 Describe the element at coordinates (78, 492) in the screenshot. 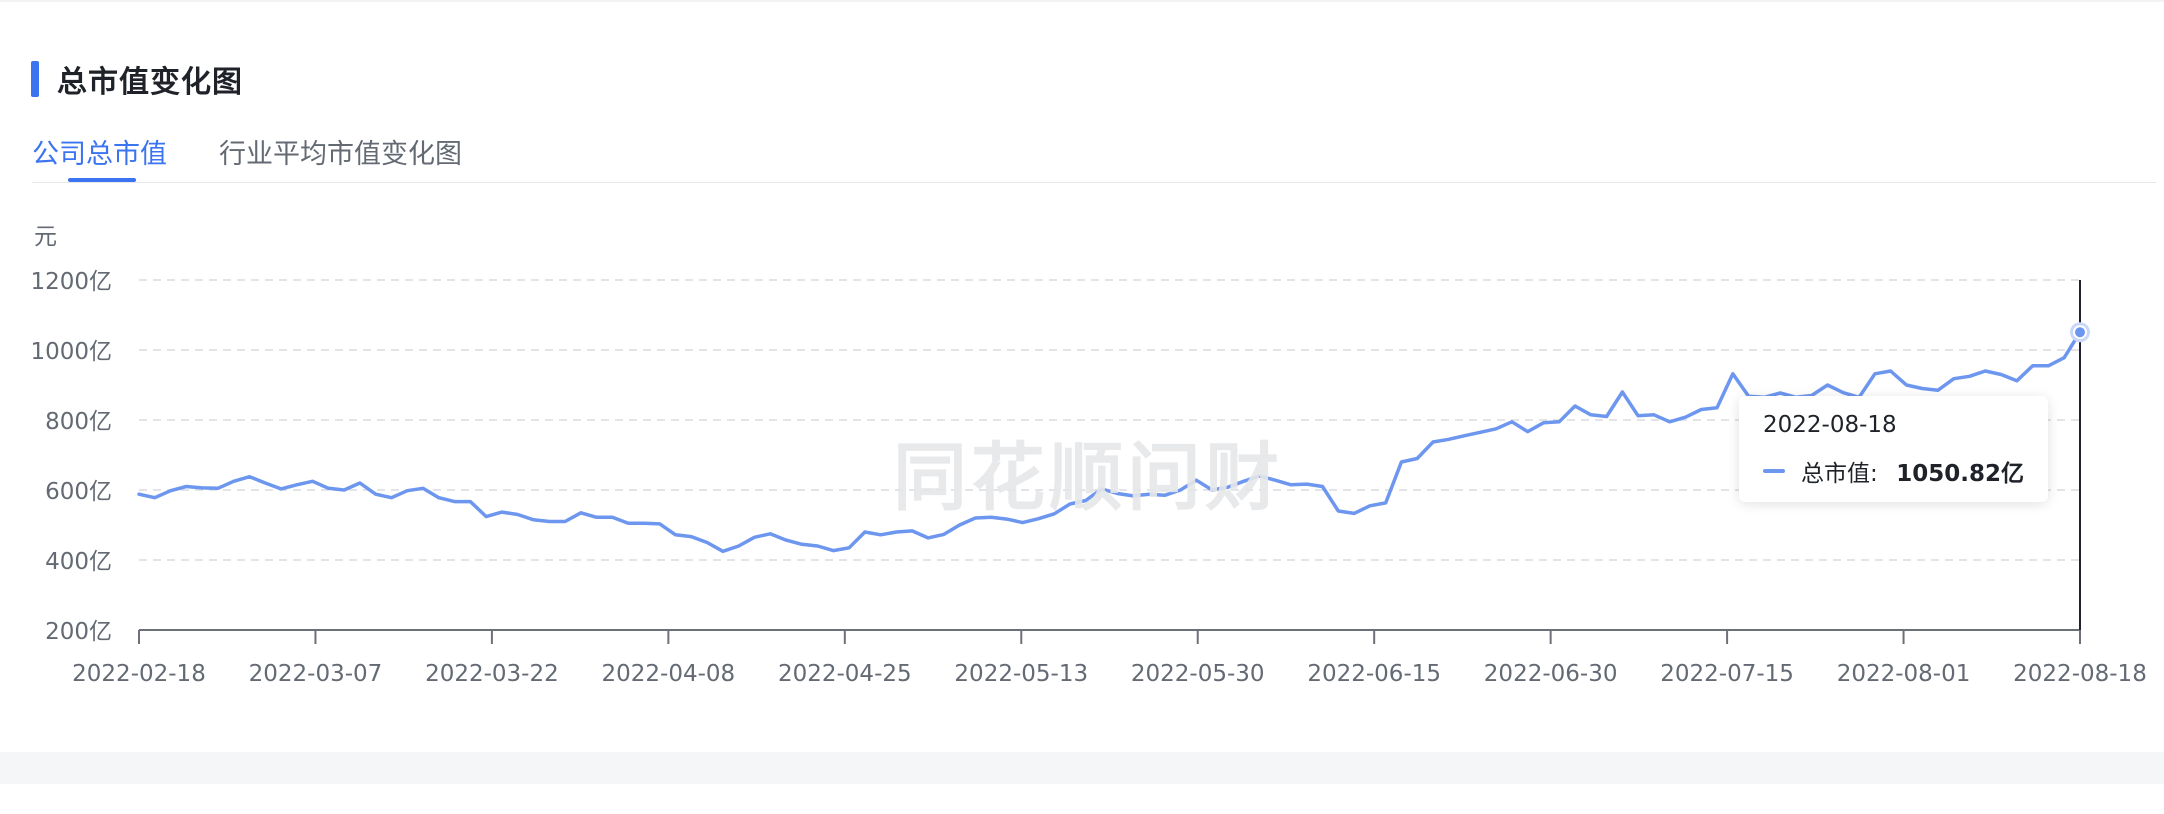

I see `y-tick-label: 600亿` at that location.